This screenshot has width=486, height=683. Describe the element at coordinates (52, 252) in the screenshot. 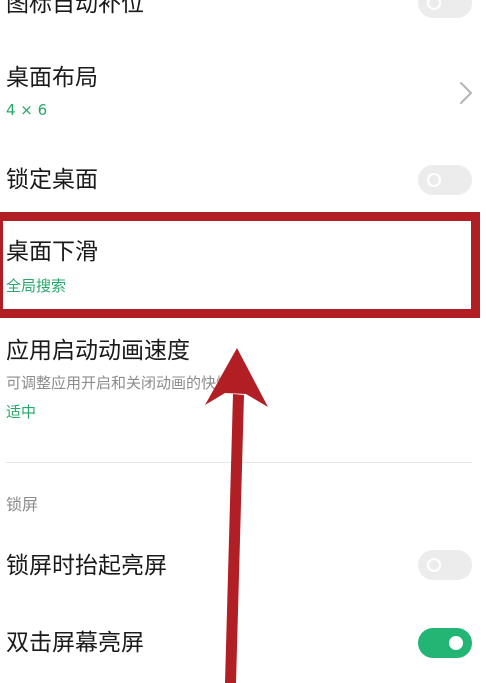

I see `setting-title: 桌面下滑` at that location.